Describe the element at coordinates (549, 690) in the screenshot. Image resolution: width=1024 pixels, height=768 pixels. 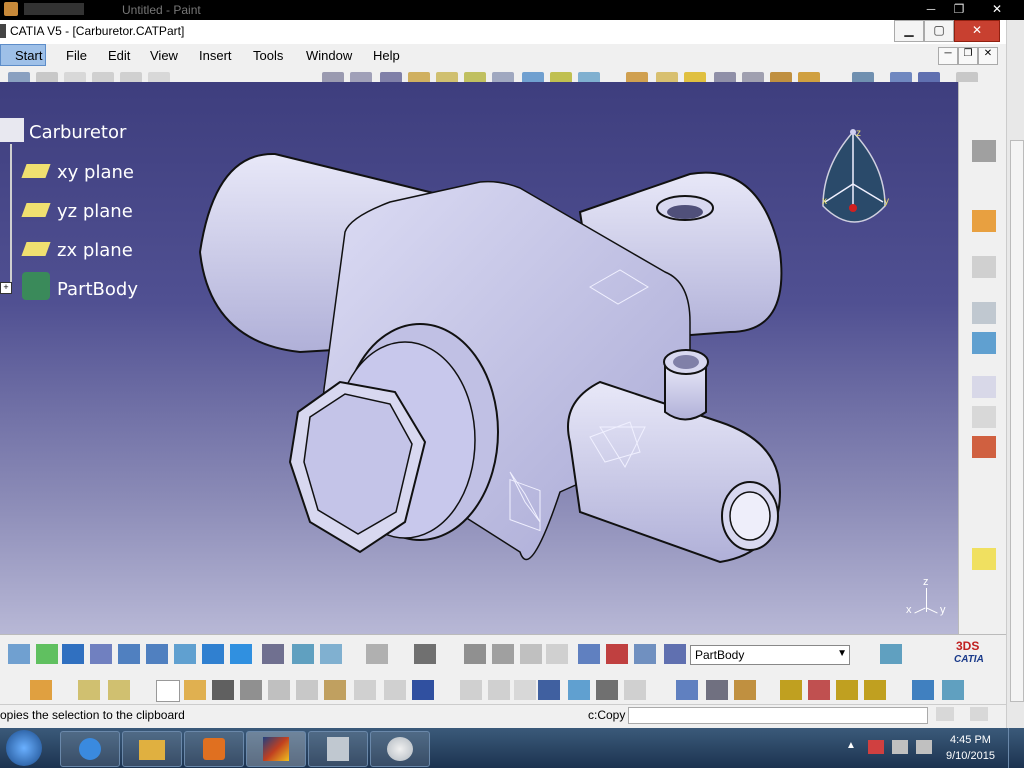
I see `design-table-icon` at that location.